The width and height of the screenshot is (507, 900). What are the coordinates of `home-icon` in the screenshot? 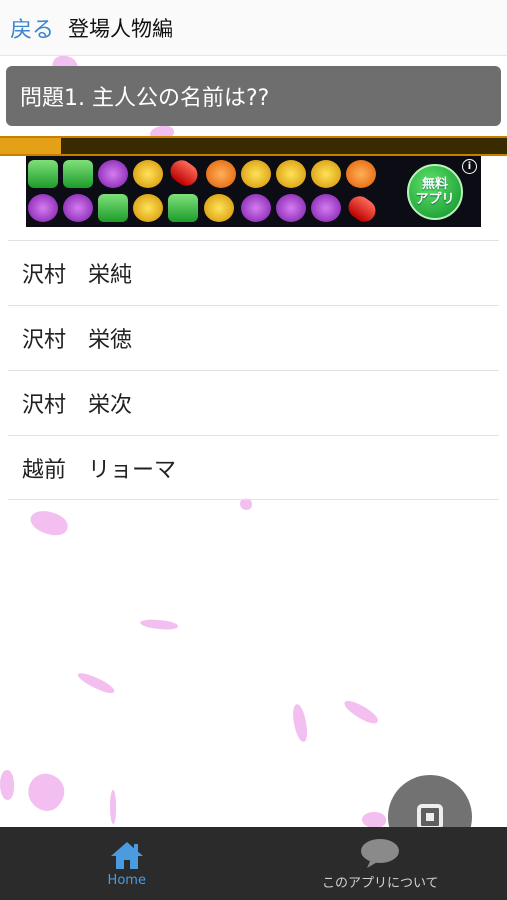 It's located at (126, 855).